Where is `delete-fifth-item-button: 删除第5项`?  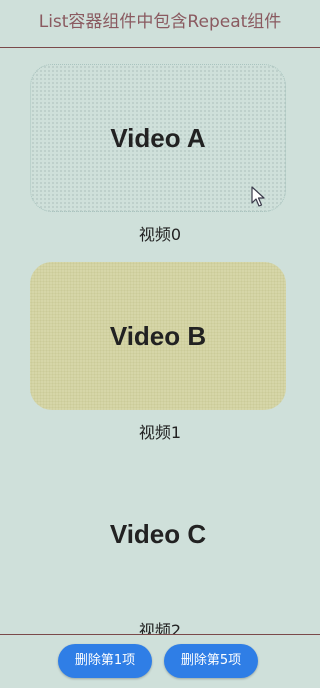 delete-fifth-item-button: 删除第5项 is located at coordinates (211, 661).